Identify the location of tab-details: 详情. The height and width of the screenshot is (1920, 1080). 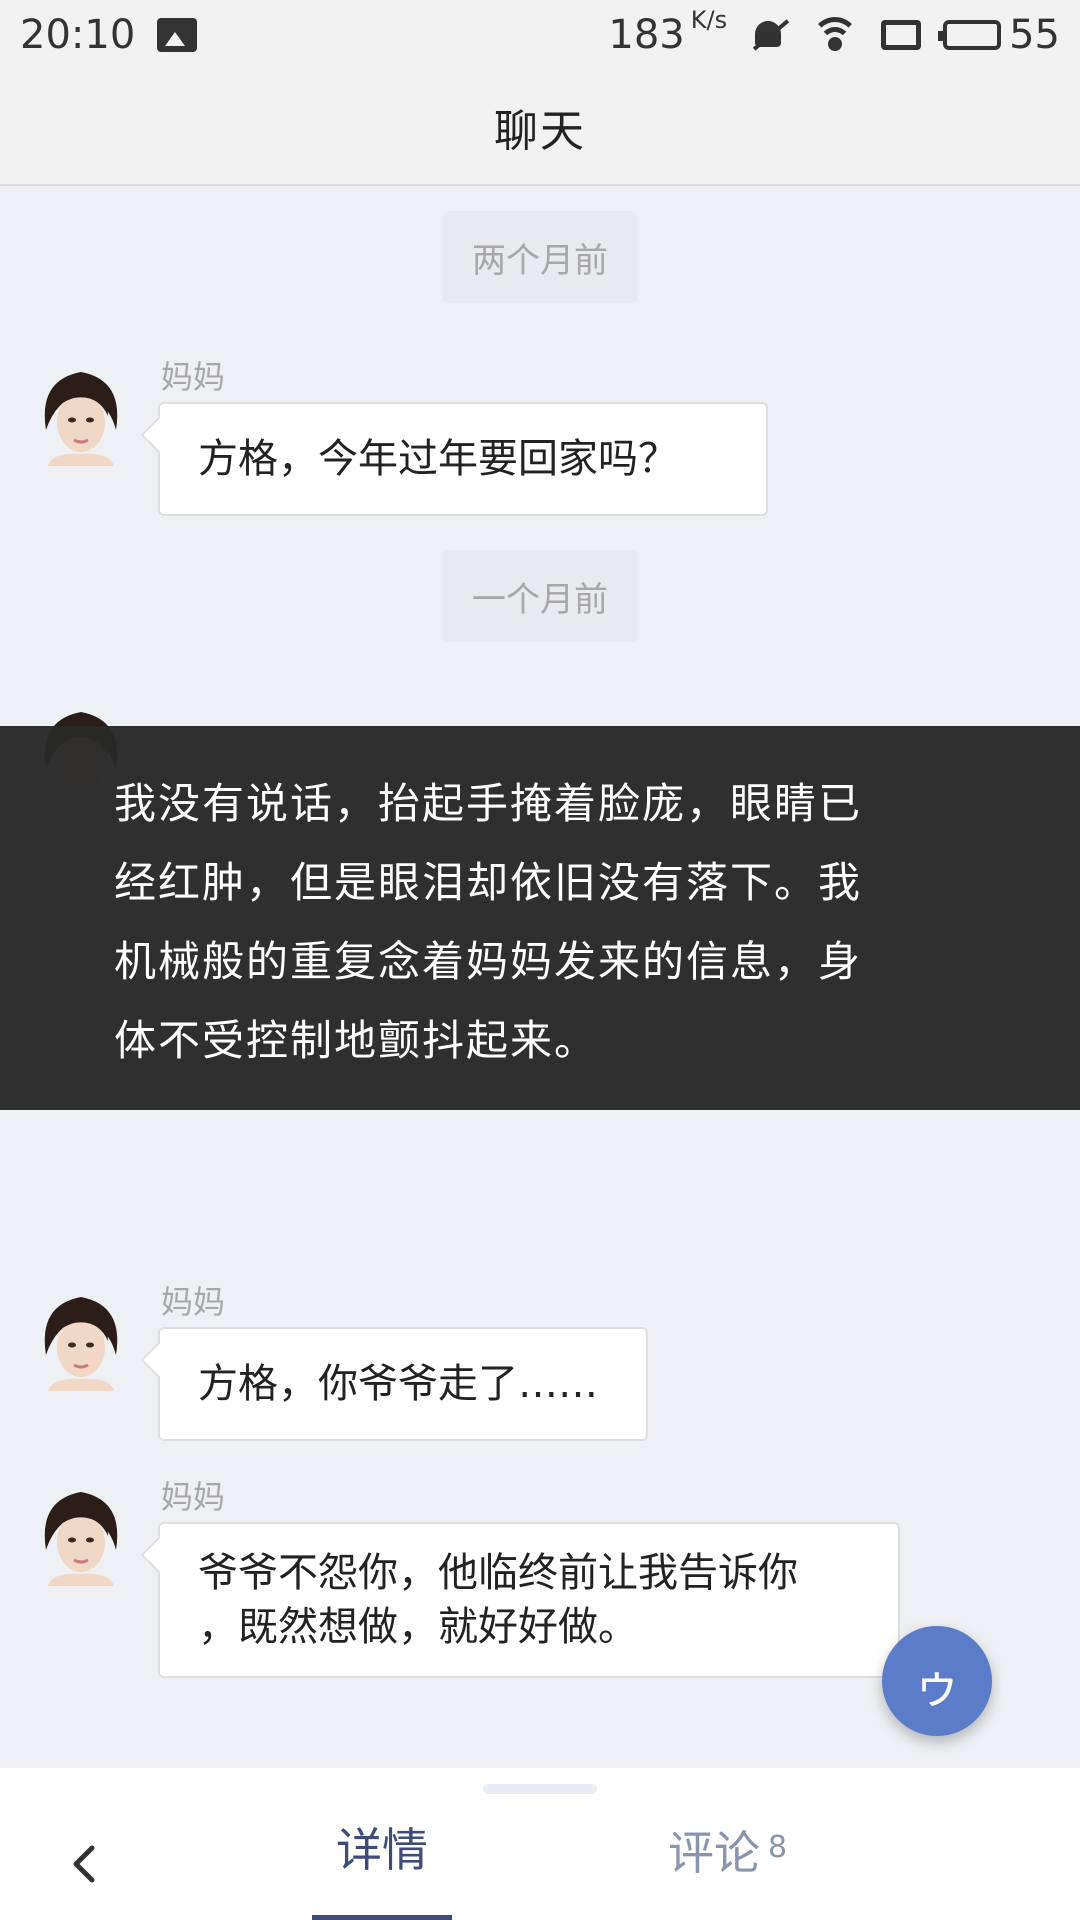
(382, 1865).